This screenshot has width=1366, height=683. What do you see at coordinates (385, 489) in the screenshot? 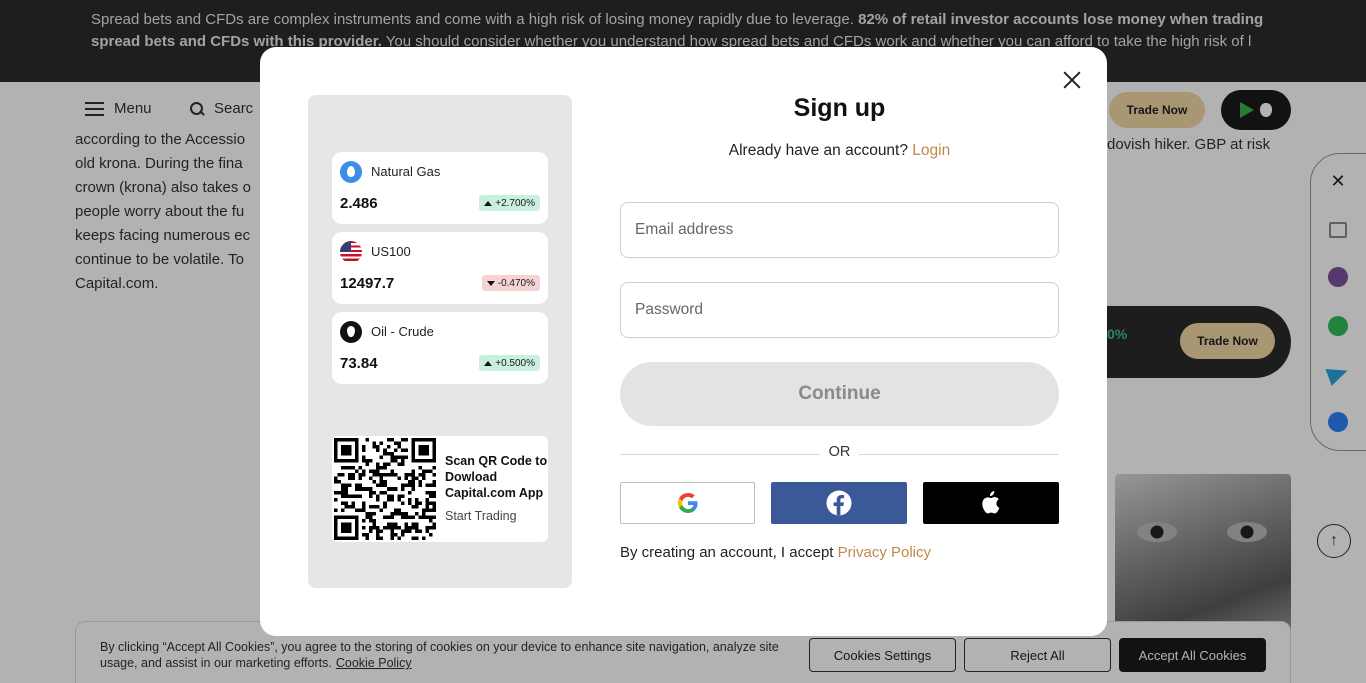
I see `qr-code-image` at bounding box center [385, 489].